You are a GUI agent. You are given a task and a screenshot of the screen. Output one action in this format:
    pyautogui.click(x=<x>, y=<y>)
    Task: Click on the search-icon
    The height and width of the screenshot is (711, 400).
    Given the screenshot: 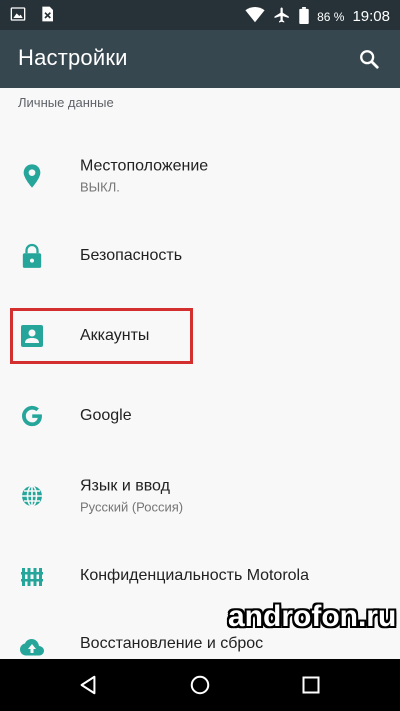 What is the action you would take?
    pyautogui.click(x=369, y=59)
    